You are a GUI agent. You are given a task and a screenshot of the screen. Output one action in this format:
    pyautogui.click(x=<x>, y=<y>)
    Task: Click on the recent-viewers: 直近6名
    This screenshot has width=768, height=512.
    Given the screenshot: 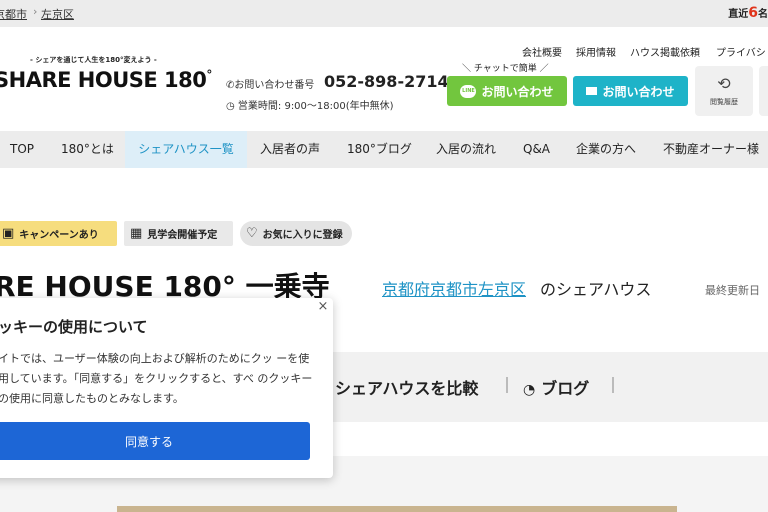 What is the action you would take?
    pyautogui.click(x=748, y=13)
    